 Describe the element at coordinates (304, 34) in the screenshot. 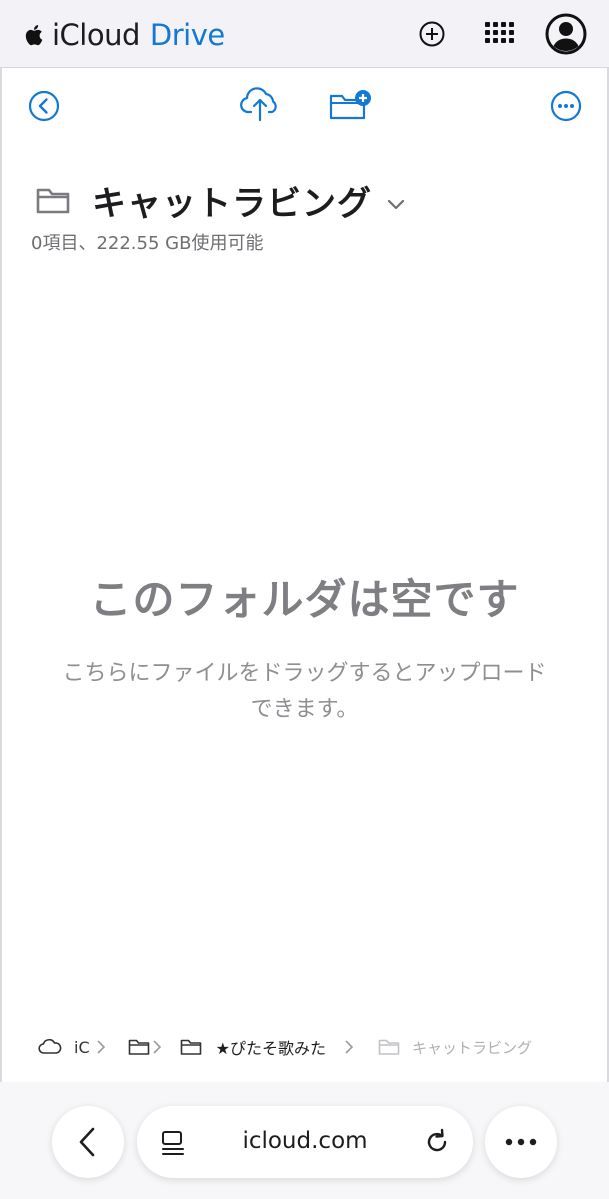

I see `app-header: iCloud Drive` at that location.